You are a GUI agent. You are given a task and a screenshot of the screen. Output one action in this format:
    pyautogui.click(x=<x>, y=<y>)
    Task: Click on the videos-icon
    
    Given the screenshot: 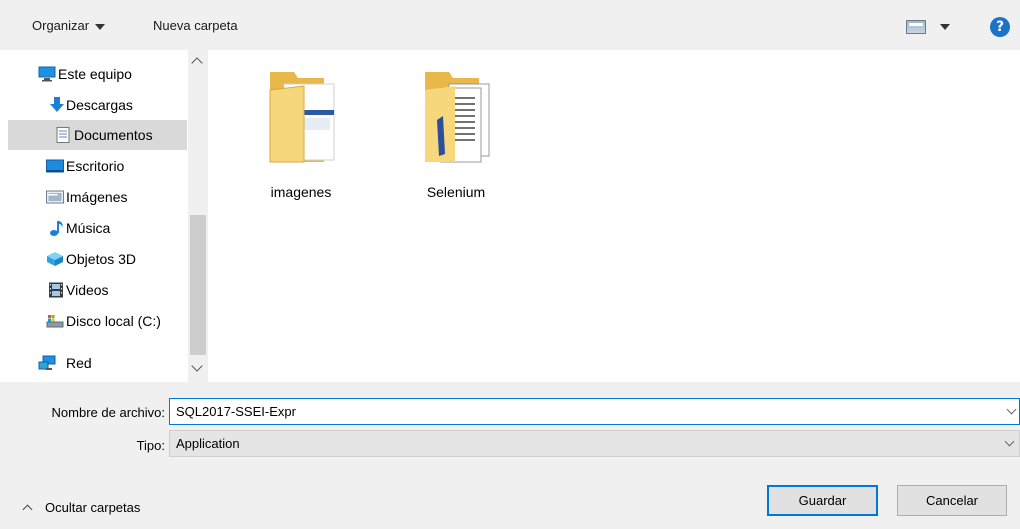 What is the action you would take?
    pyautogui.click(x=56, y=290)
    